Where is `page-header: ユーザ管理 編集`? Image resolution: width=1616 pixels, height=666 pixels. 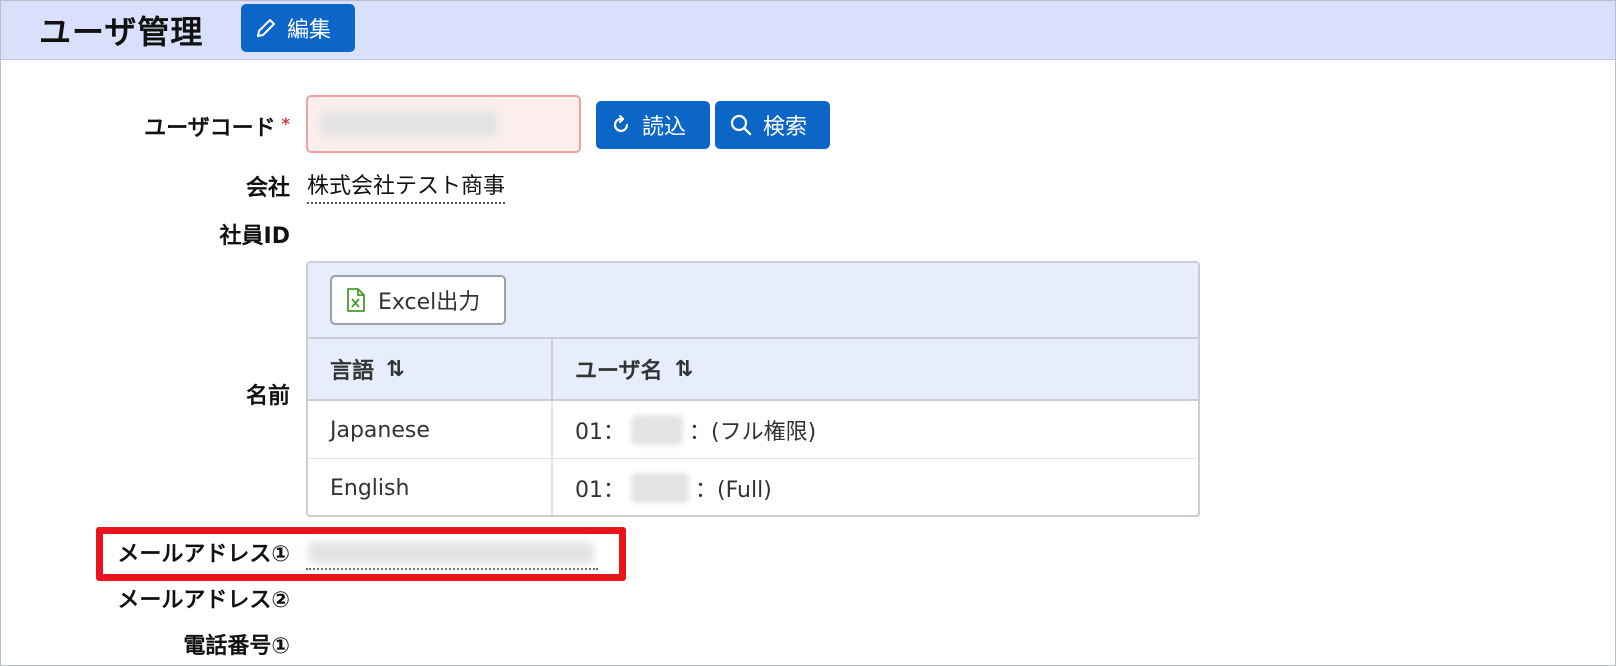 page-header: ユーザ管理 編集 is located at coordinates (808, 30).